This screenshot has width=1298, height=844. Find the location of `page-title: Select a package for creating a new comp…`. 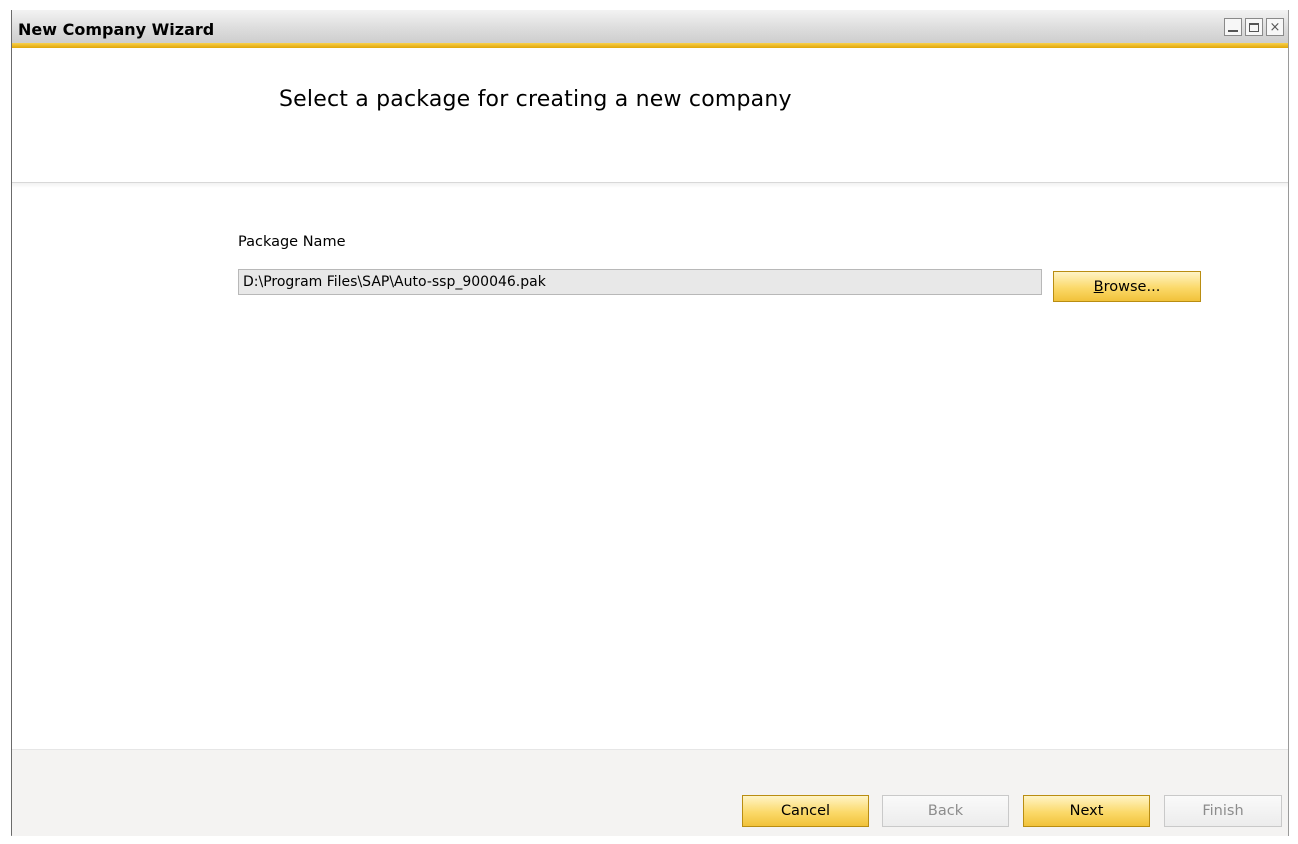

page-title: Select a package for creating a new comp… is located at coordinates (535, 99).